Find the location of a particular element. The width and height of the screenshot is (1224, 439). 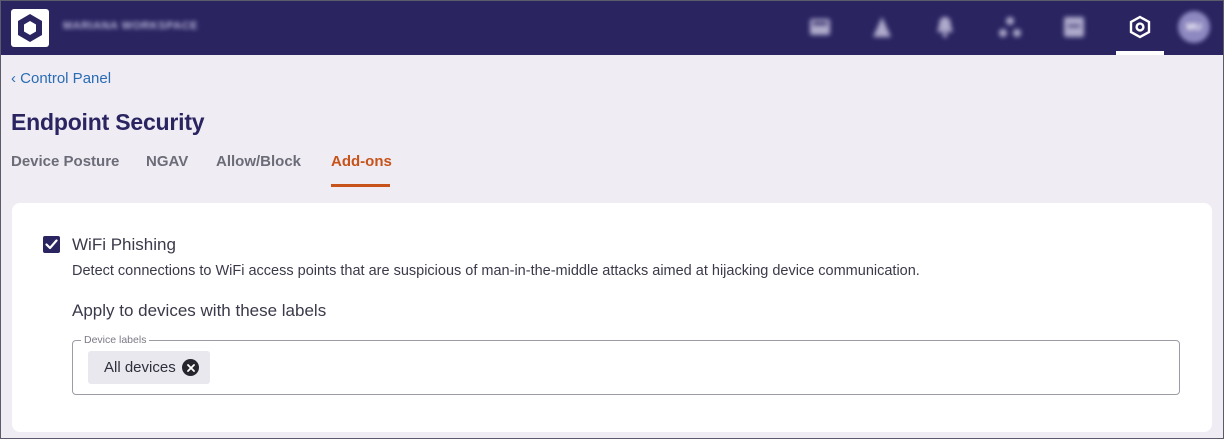

reports-icon is located at coordinates (820, 27).